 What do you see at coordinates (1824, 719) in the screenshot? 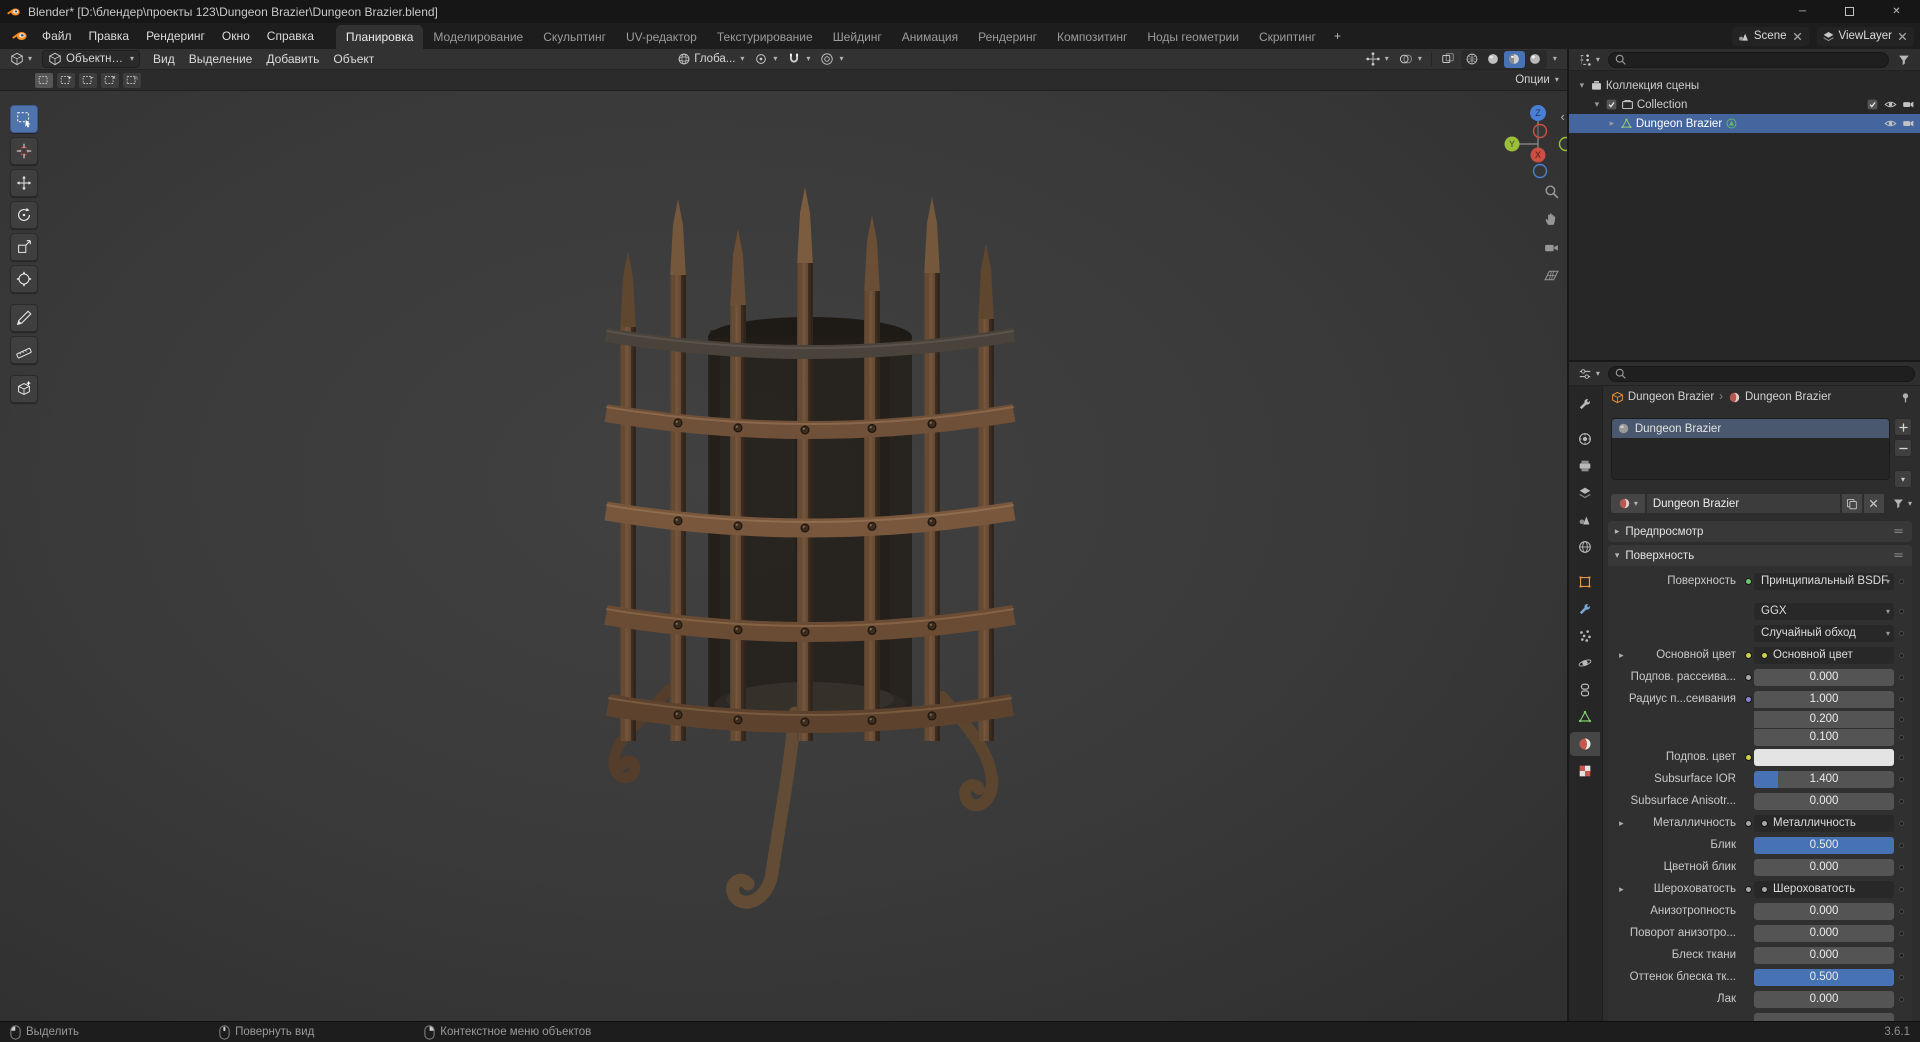
I see `value-field: 0.200` at bounding box center [1824, 719].